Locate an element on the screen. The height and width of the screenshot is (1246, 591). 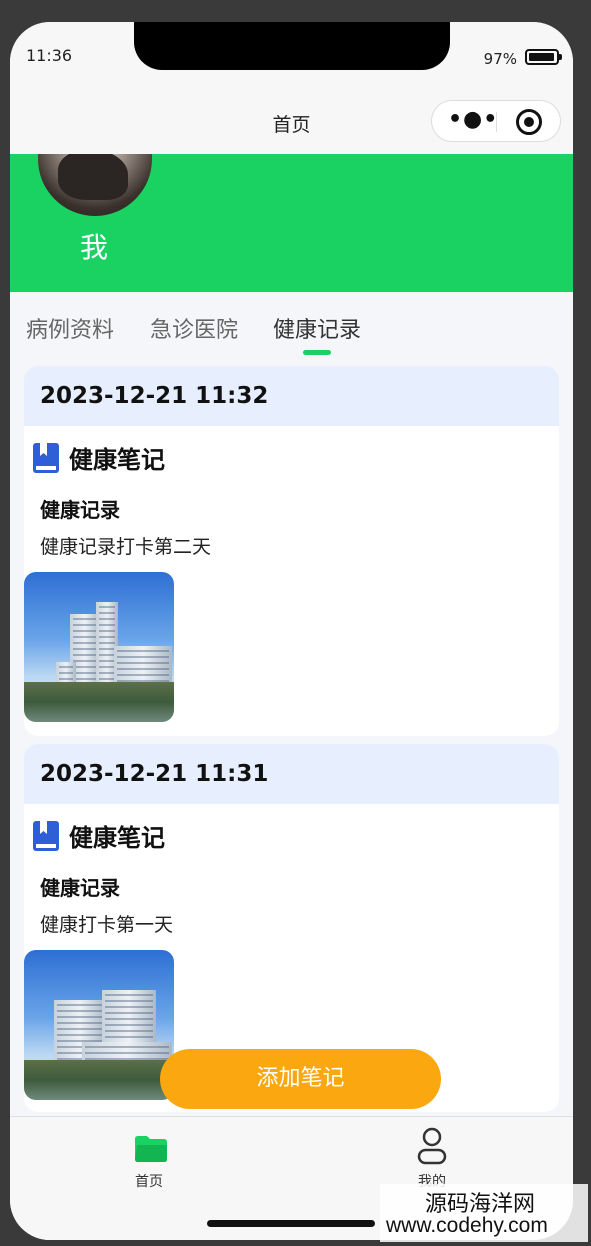
navigation-bar: 首页 •●• is located at coordinates (291, 123).